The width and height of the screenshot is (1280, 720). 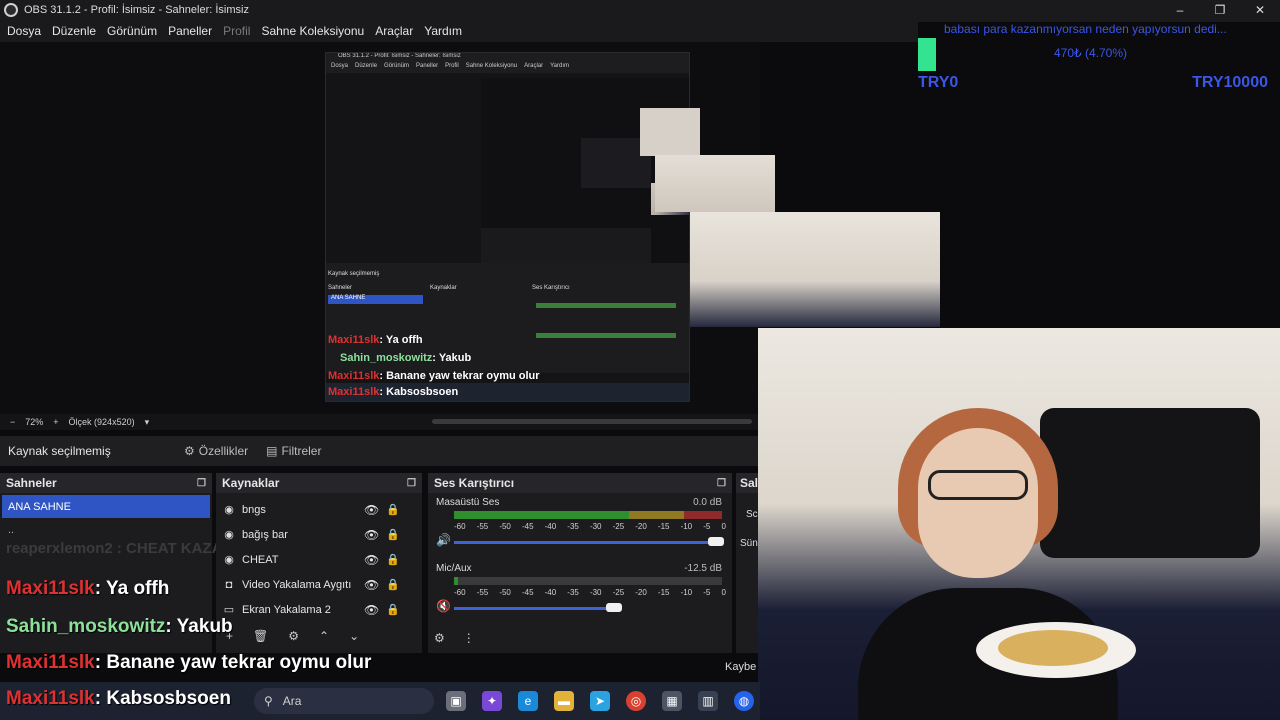 I want to click on channel-db: -12.5 dB, so click(x=703, y=568).